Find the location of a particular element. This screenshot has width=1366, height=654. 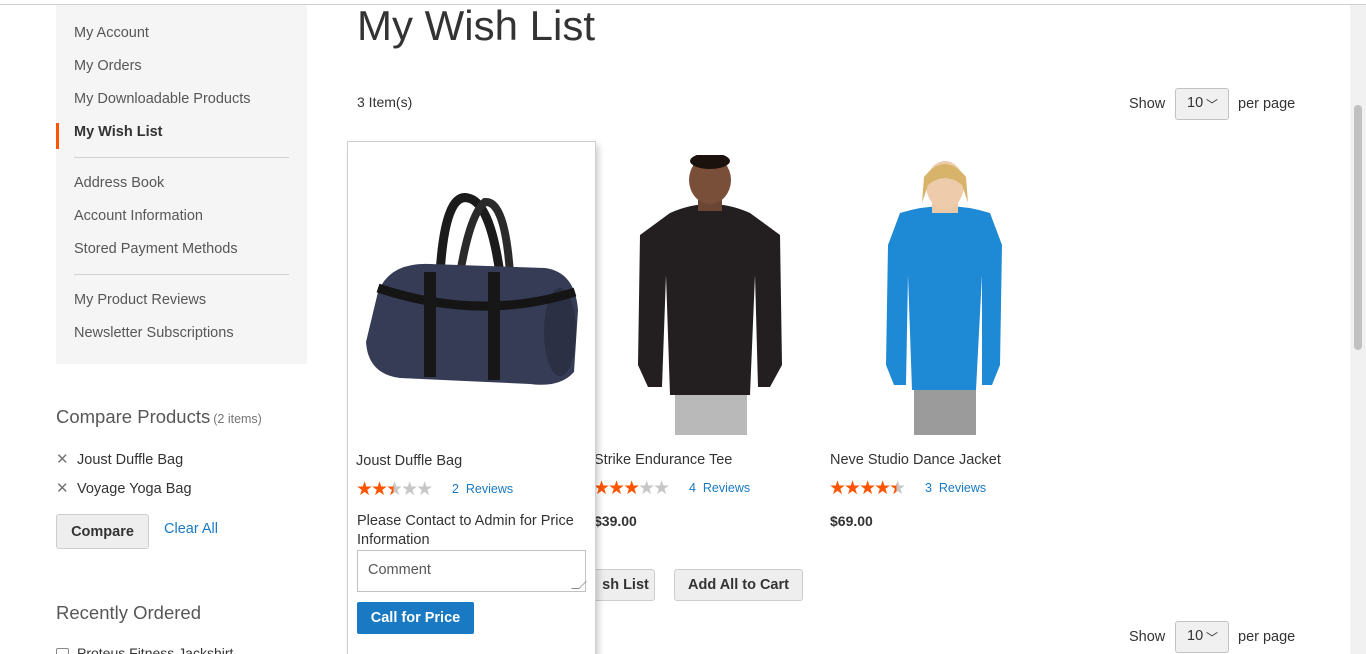

page-title: My Wish List is located at coordinates (476, 25).